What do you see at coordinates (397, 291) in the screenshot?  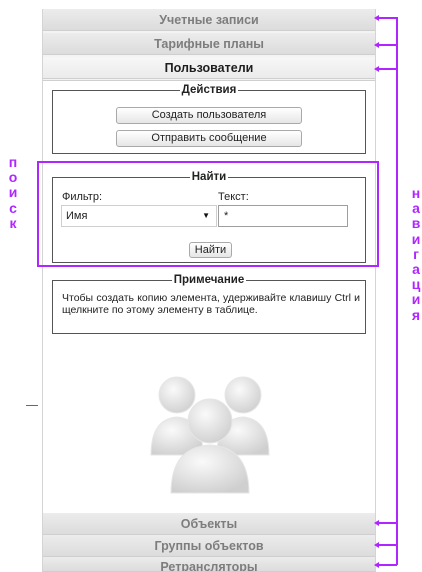 I see `navigation-bracket` at bounding box center [397, 291].